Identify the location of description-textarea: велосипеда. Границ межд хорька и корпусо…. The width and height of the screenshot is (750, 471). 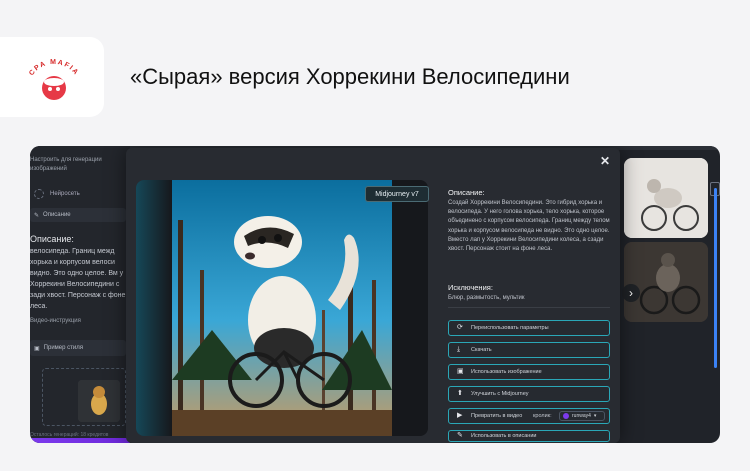
(78, 279).